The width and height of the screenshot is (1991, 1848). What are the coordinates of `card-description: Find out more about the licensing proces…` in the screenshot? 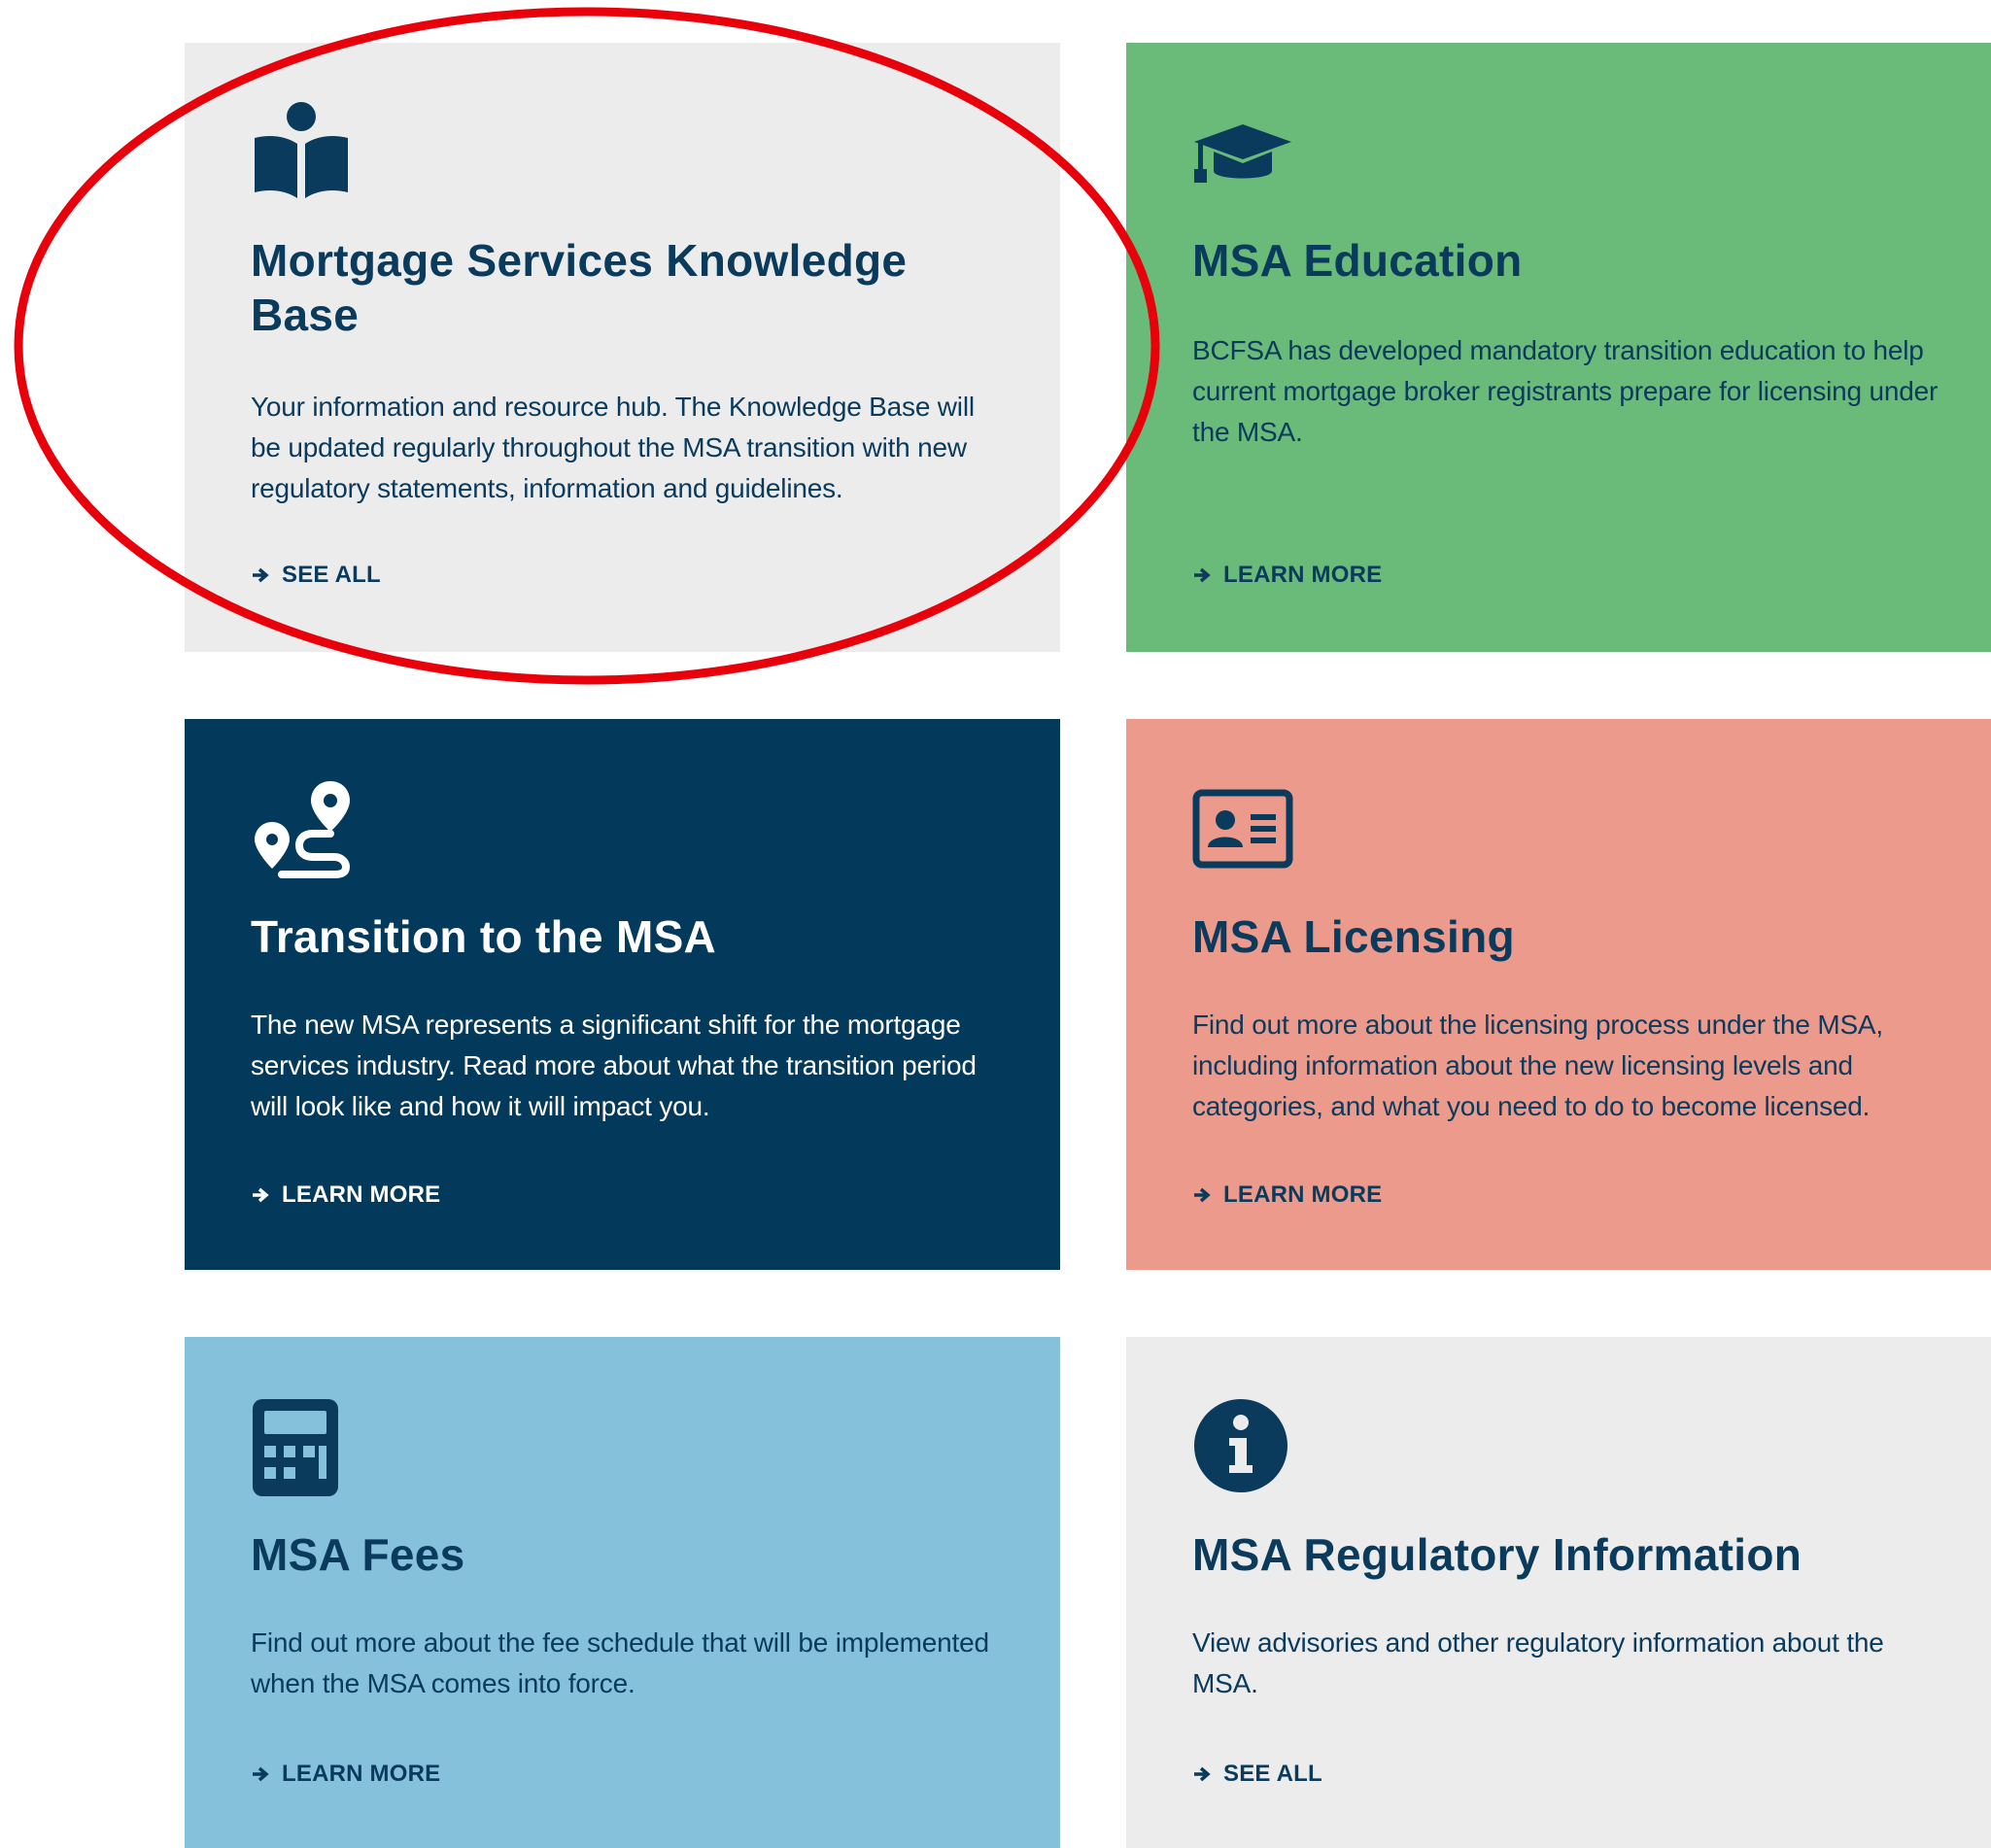 It's located at (1537, 1065).